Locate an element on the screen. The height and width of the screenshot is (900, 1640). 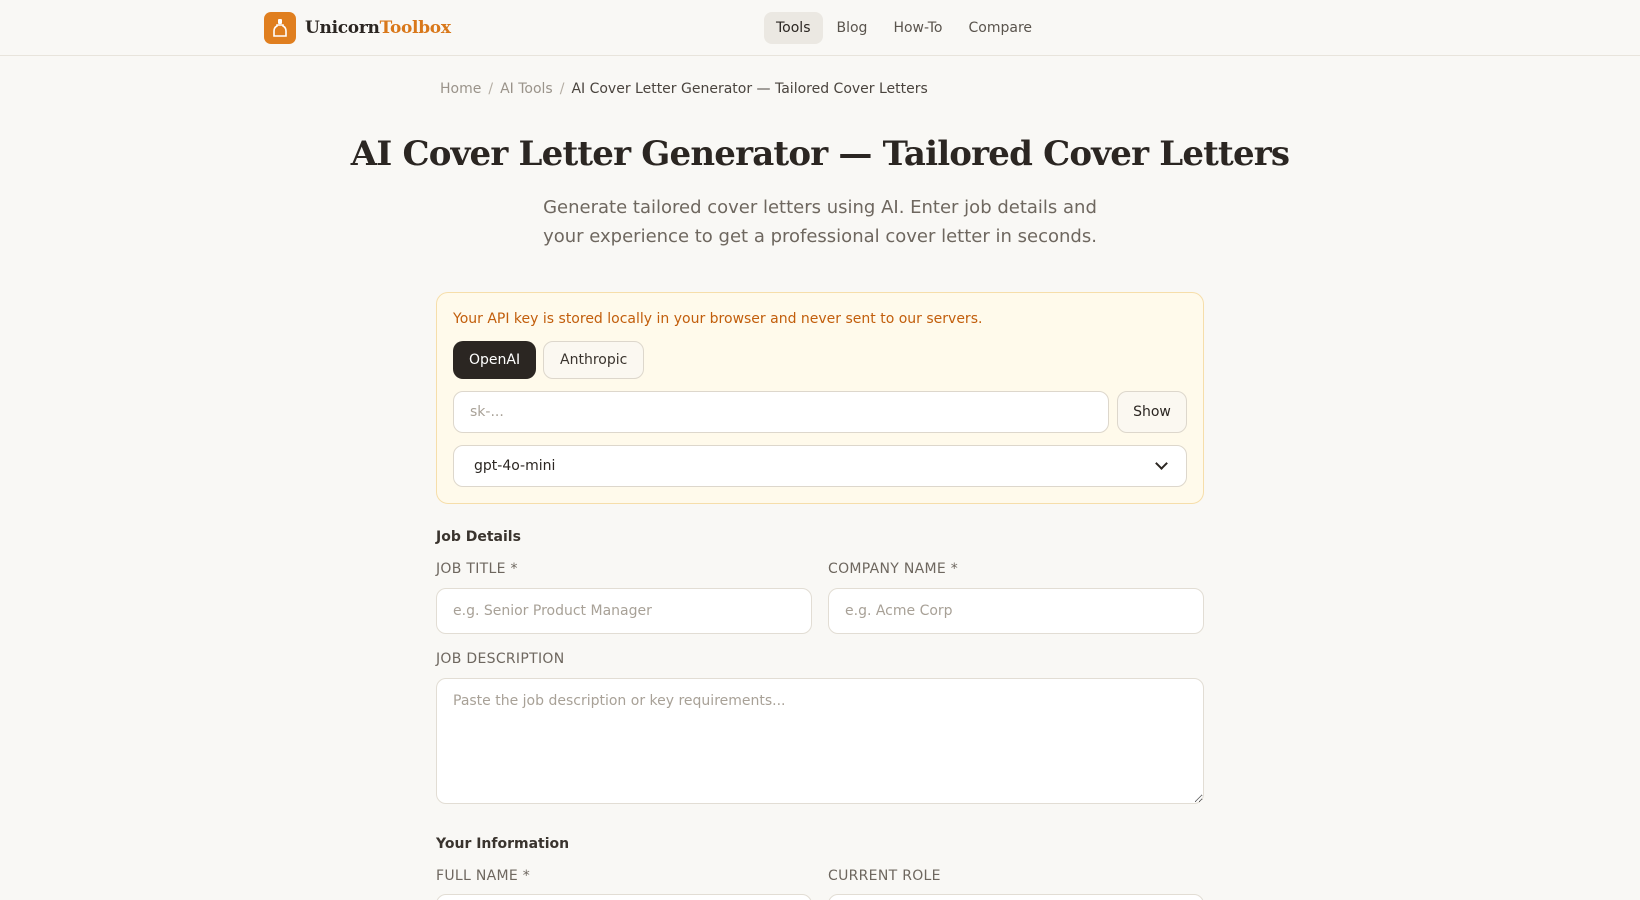
company-name-label: COMPANY NAME * is located at coordinates (893, 569).